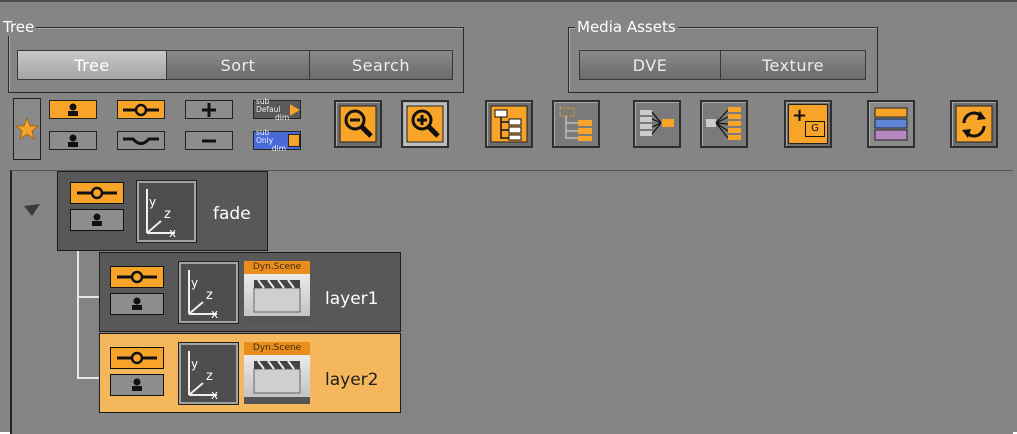 This screenshot has width=1017, height=434. What do you see at coordinates (271, 140) in the screenshot?
I see `sub-only-text: sub Only dim` at bounding box center [271, 140].